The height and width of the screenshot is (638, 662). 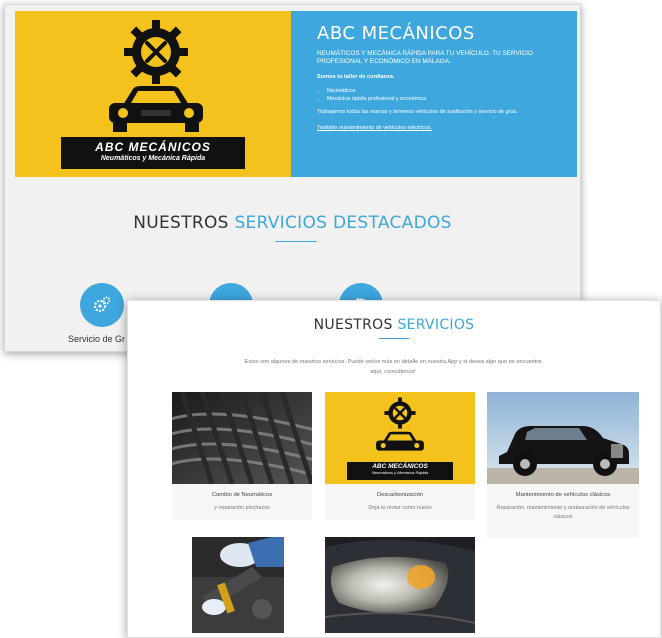 I want to click on featured-services-title: NUESTROS SERVICIOS DESTACADOS, so click(x=292, y=223).